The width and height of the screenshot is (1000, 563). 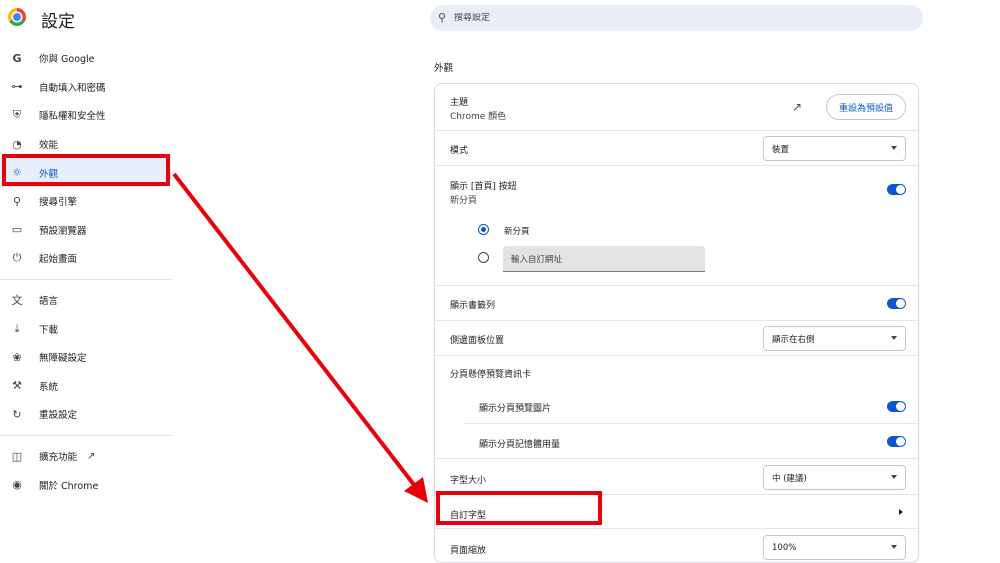 What do you see at coordinates (483, 187) in the screenshot?
I see `home-button-label: 顯示 [首頁] 按鈕` at bounding box center [483, 187].